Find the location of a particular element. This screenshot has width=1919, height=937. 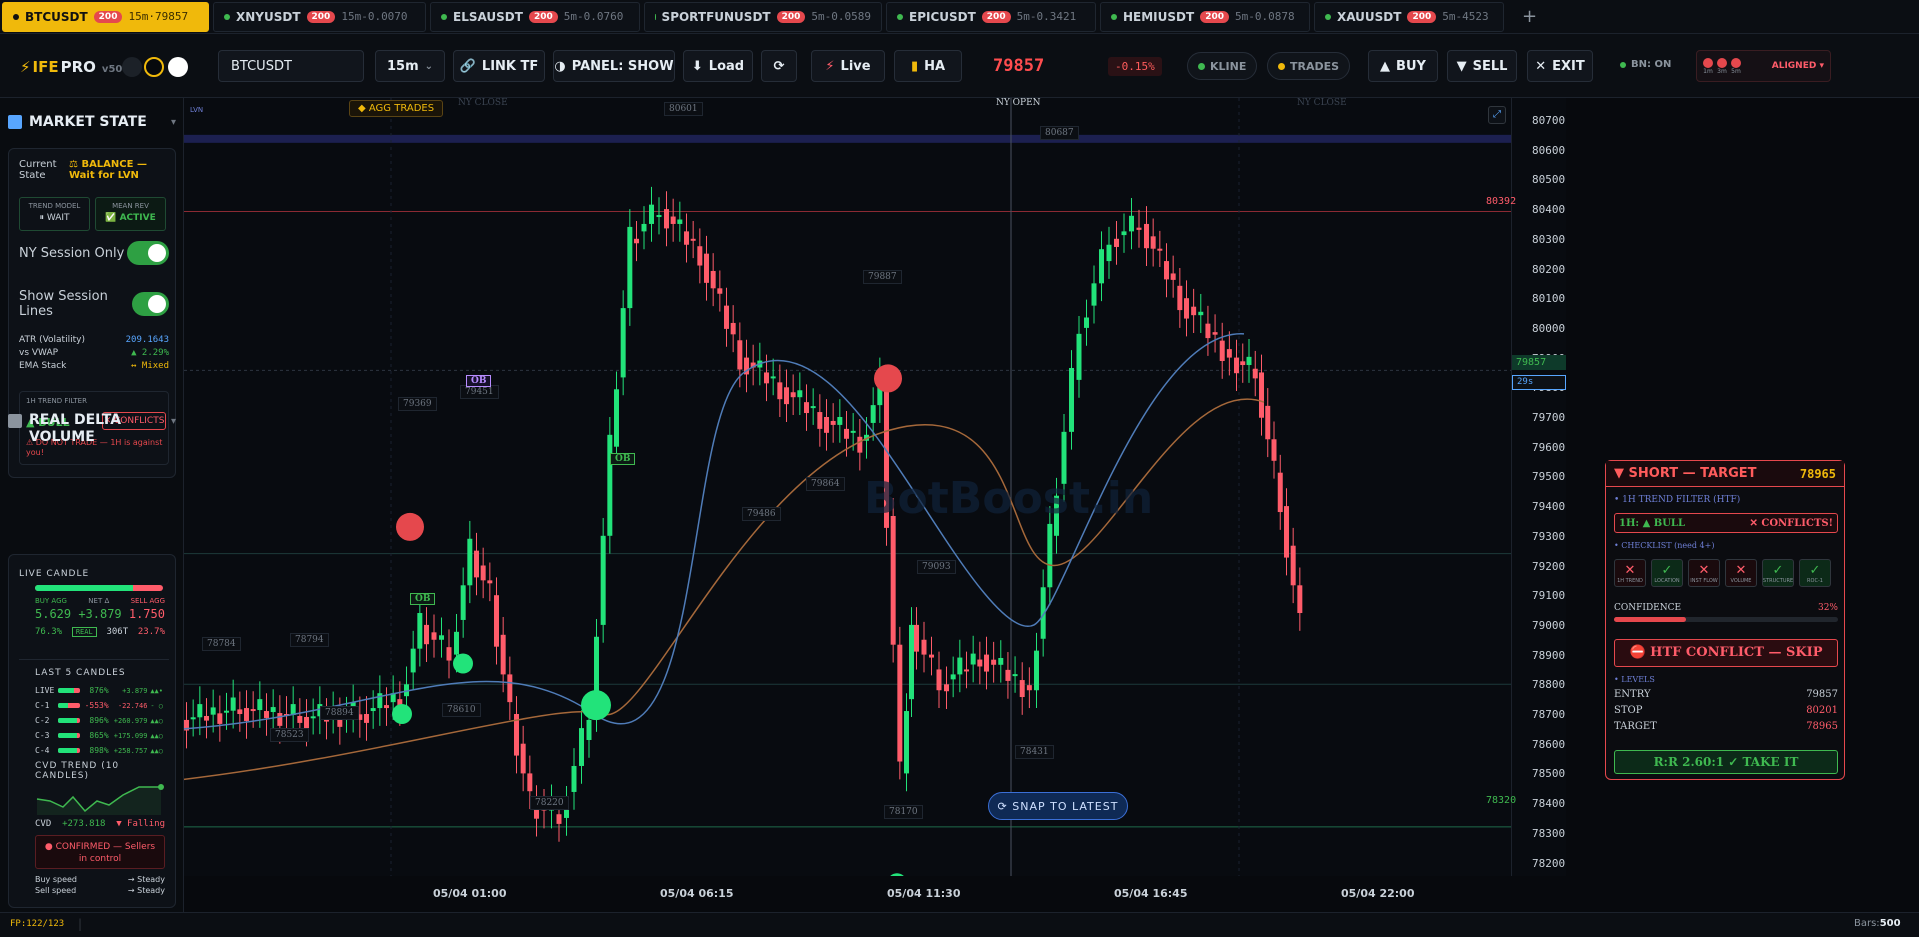

symbol-tab-xnyusdt: XNYUSDT 200 15m-0.0070 is located at coordinates (319, 16).